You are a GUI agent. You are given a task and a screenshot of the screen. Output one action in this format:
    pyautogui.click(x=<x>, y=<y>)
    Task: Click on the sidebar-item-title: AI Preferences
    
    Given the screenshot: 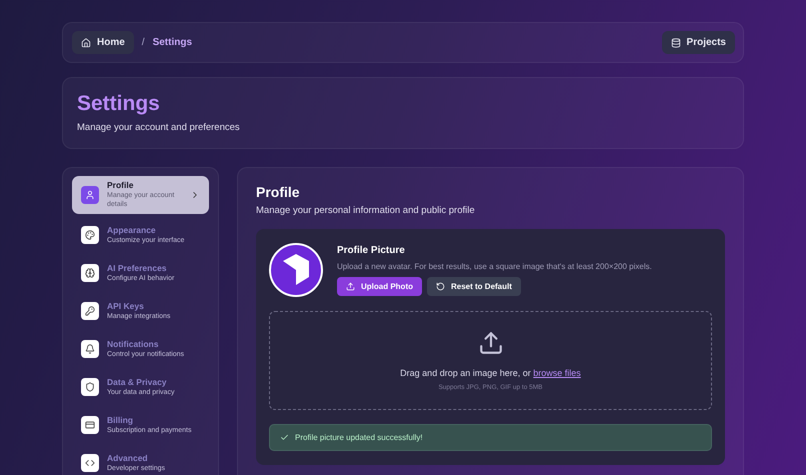 What is the action you would take?
    pyautogui.click(x=137, y=267)
    